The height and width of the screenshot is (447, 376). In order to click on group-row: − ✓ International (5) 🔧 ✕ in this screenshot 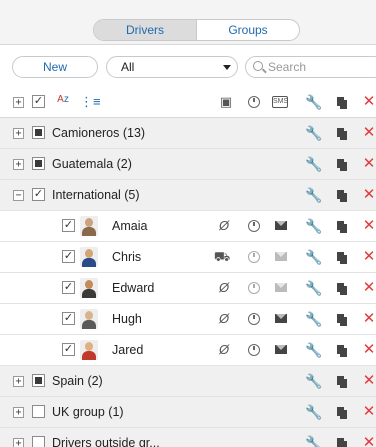, I will do `click(188, 195)`.